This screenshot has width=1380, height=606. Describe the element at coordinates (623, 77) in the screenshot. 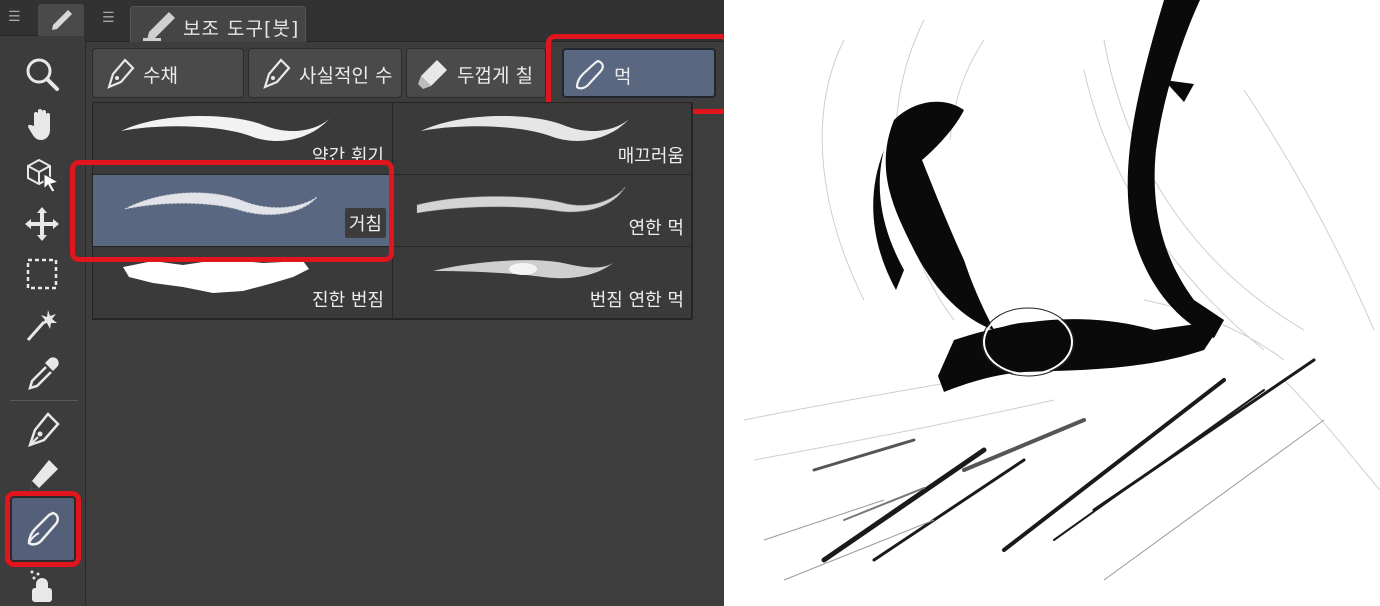

I see `subtool-group-label: 먹` at that location.